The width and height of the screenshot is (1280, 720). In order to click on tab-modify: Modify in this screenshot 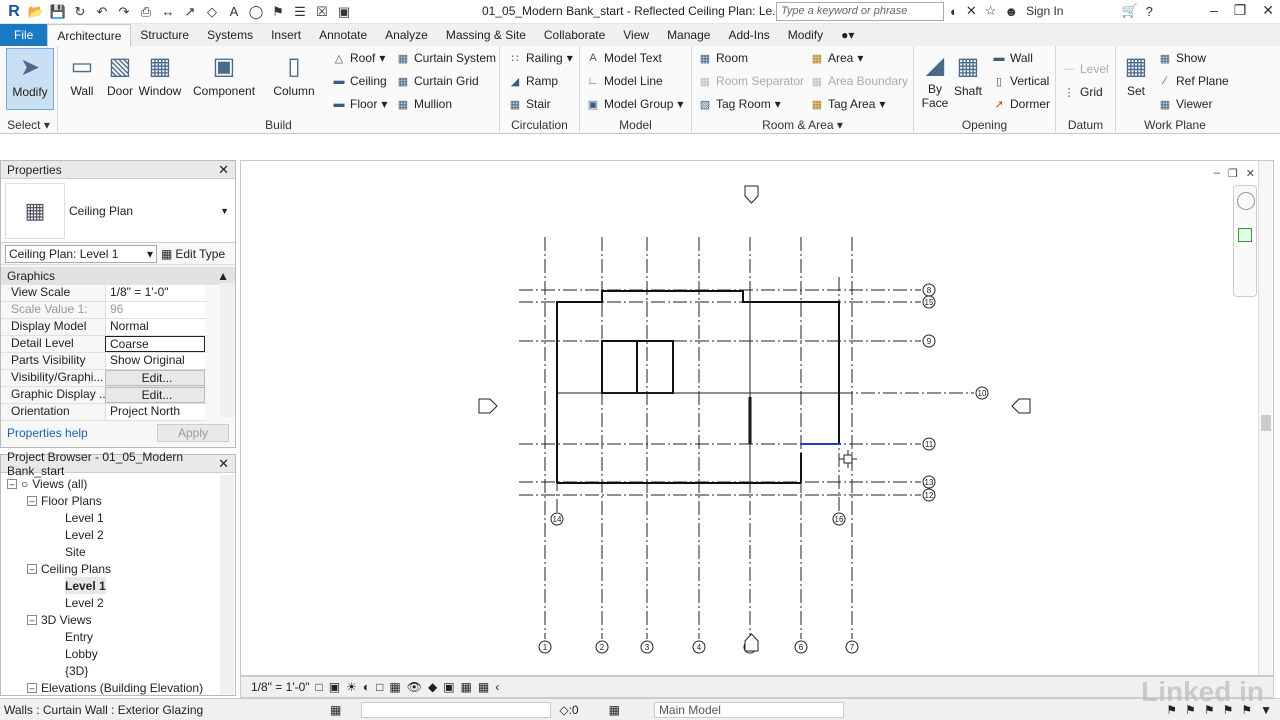, I will do `click(805, 35)`.